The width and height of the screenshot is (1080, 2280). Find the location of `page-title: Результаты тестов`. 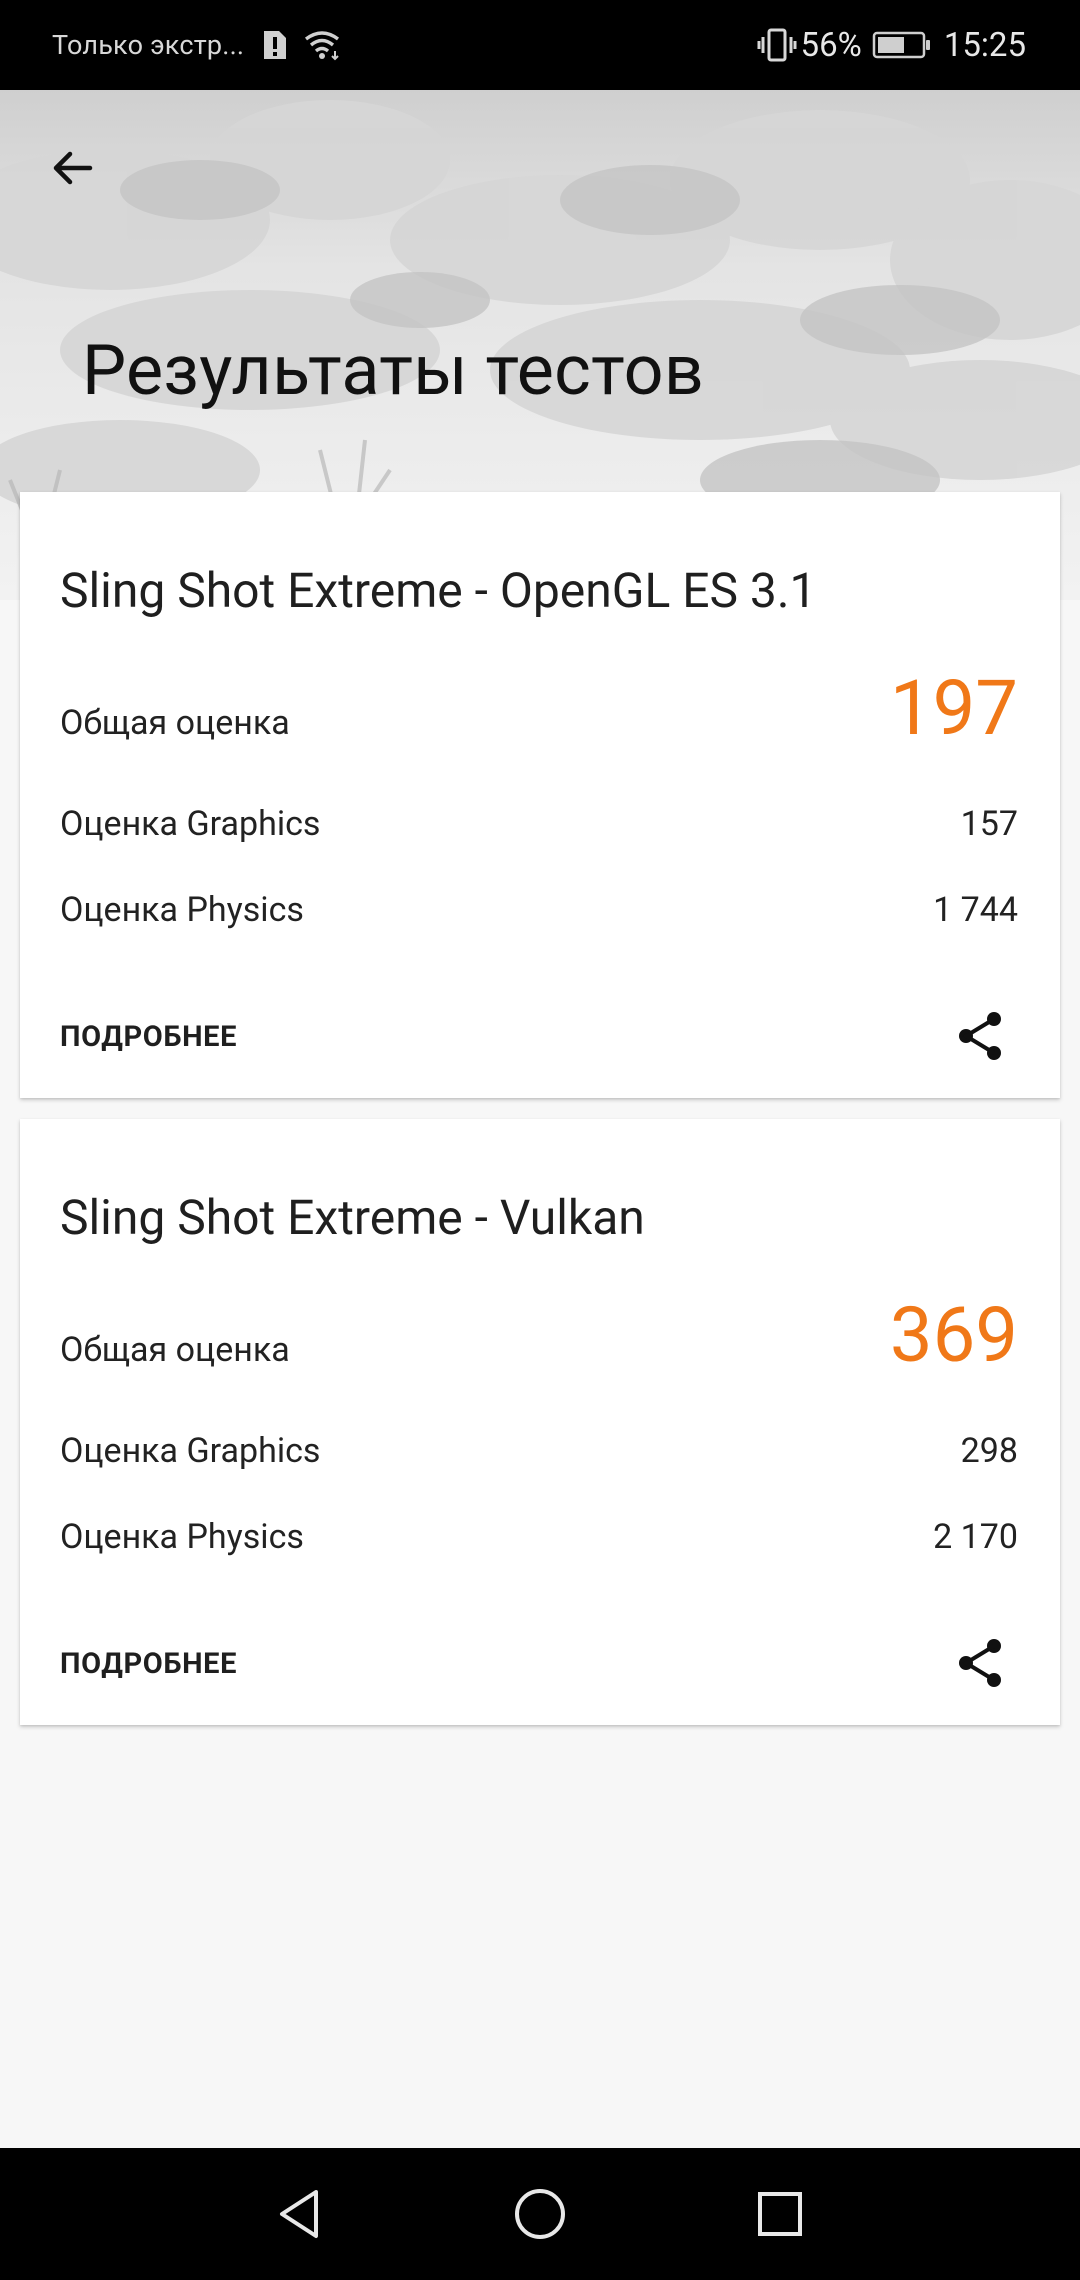

page-title: Результаты тестов is located at coordinates (393, 371).